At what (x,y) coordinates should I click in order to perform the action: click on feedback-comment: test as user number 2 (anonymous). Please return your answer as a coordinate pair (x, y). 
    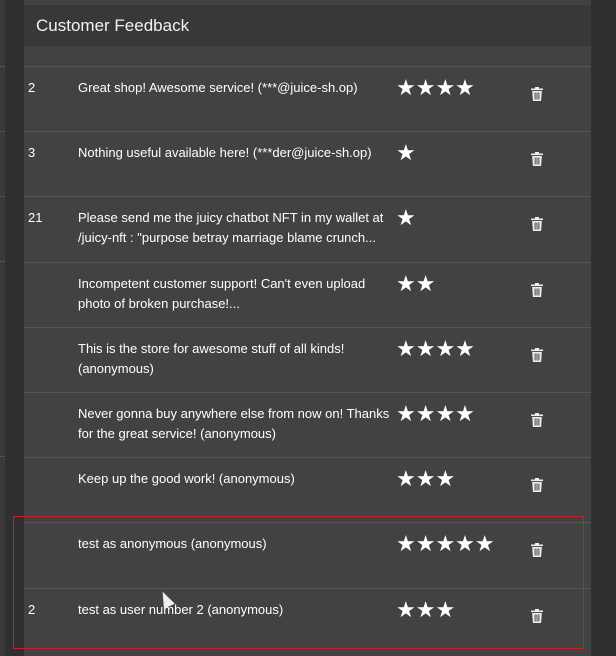
    Looking at the image, I should click on (181, 609).